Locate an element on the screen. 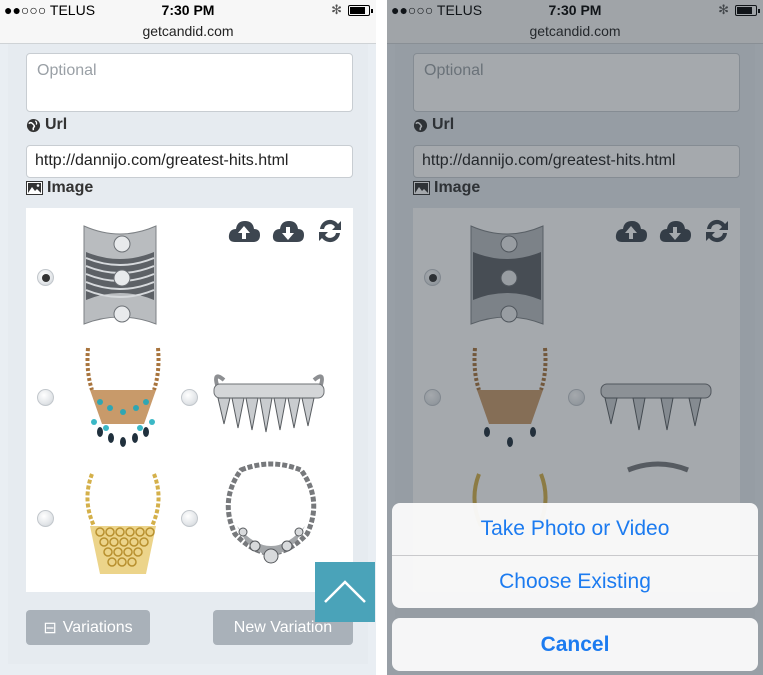 The height and width of the screenshot is (675, 763). clock: 7:30 PM is located at coordinates (188, 10).